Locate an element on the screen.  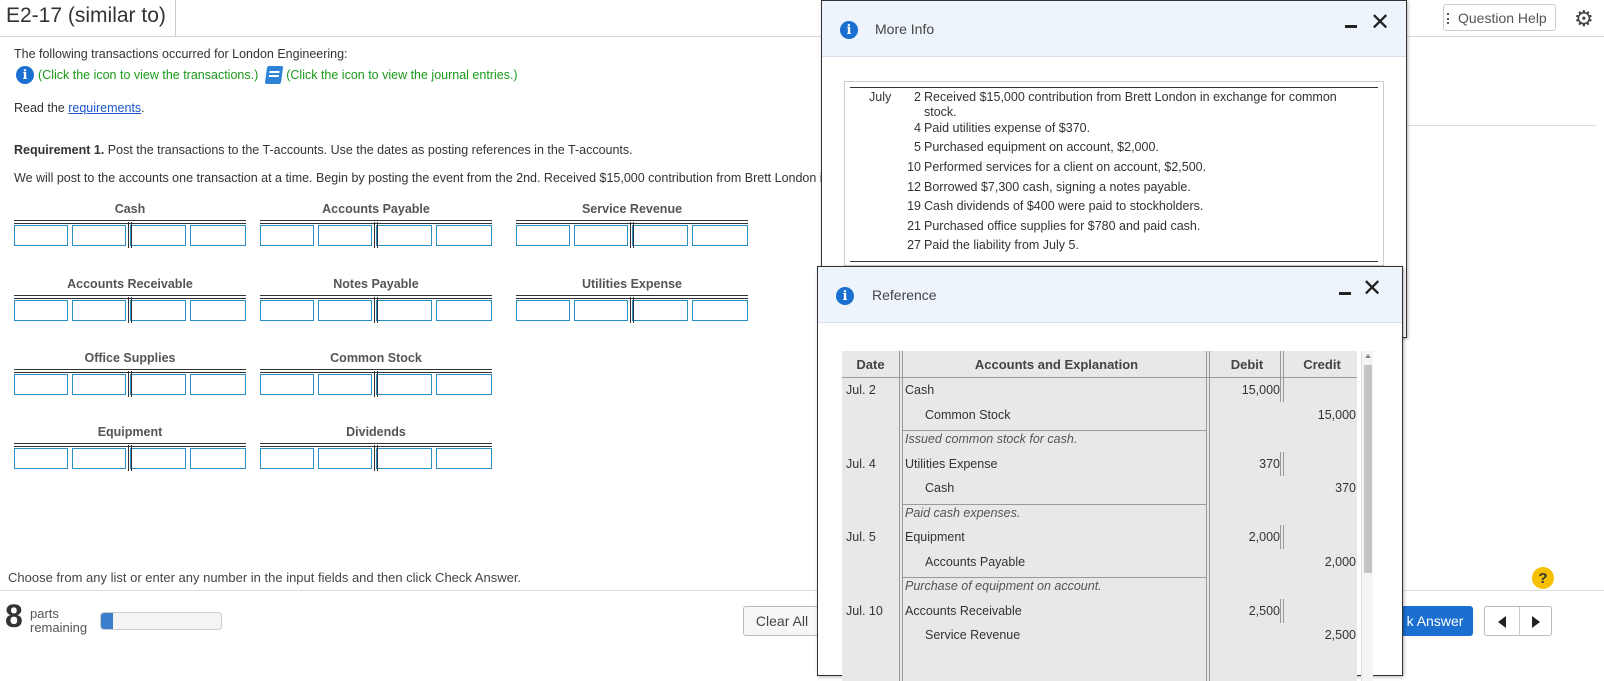
gear-icon: ⚙ is located at coordinates (1584, 19).